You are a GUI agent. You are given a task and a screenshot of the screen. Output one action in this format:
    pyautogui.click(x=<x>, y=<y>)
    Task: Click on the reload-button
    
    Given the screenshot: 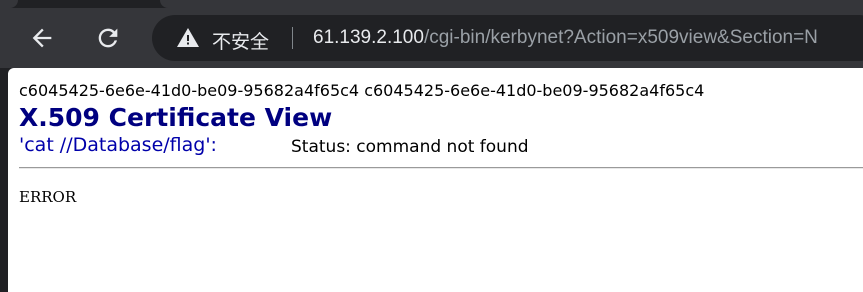 What is the action you would take?
    pyautogui.click(x=108, y=38)
    